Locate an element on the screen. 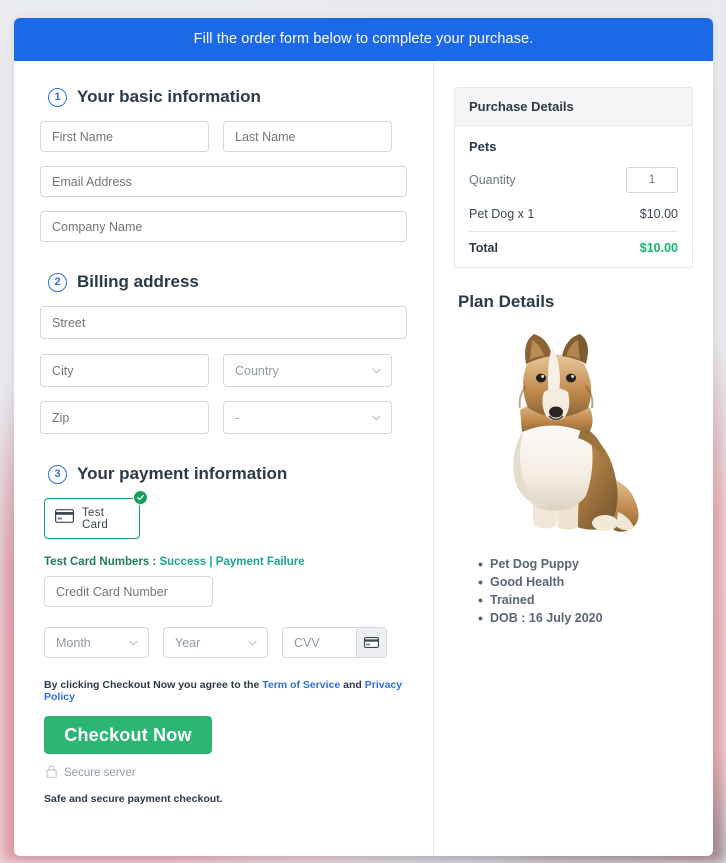 This screenshot has height=863, width=726. list-item: Trained is located at coordinates (585, 600).